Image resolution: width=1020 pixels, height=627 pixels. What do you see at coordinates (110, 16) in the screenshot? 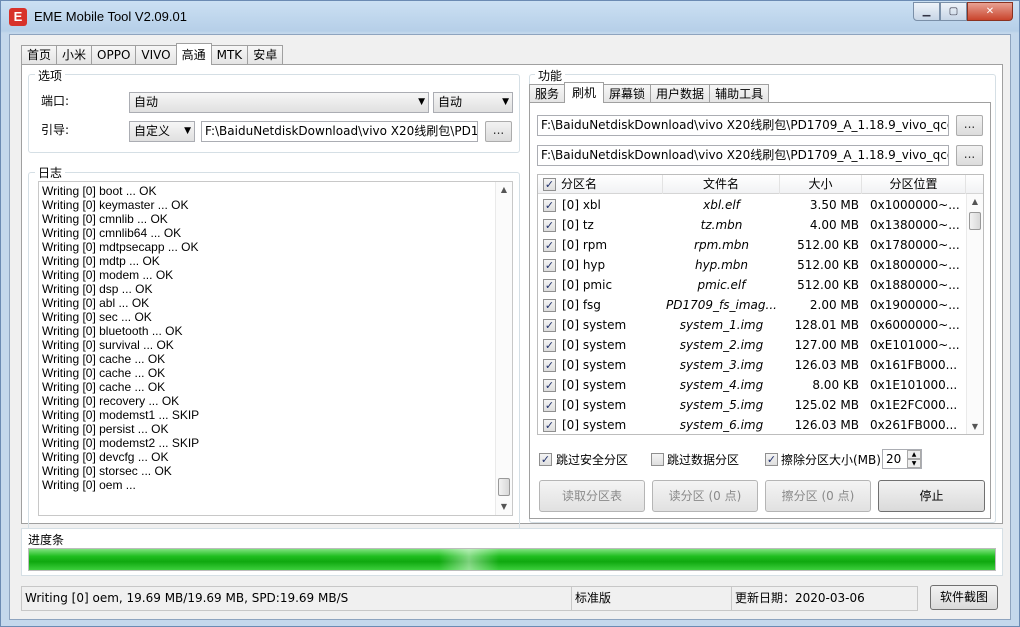
I see `window-title: EME Mobile Tool V2.09.01` at bounding box center [110, 16].